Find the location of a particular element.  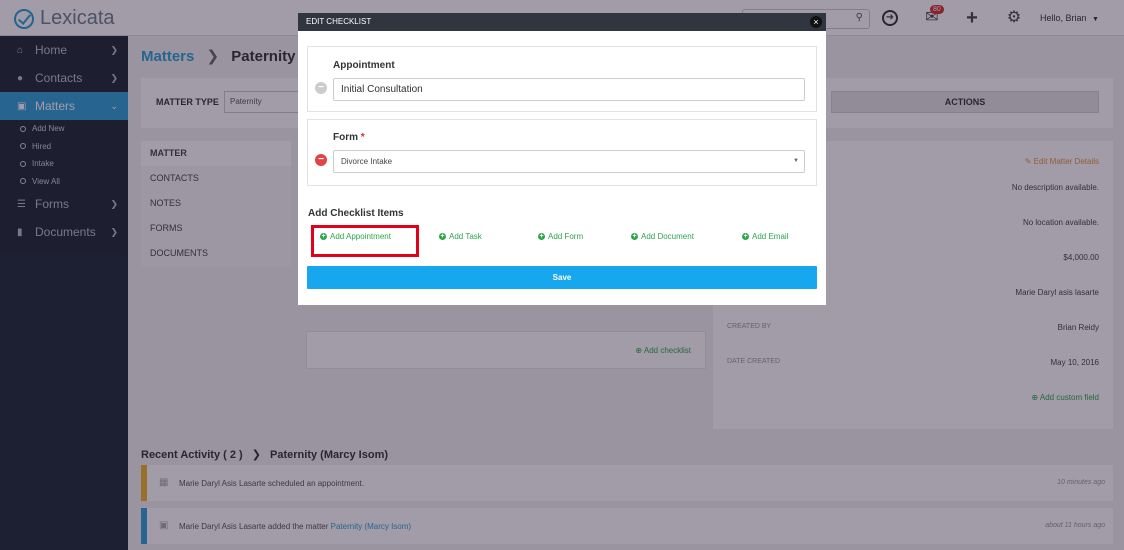

chevron-down-icon: ▼ is located at coordinates (796, 161).